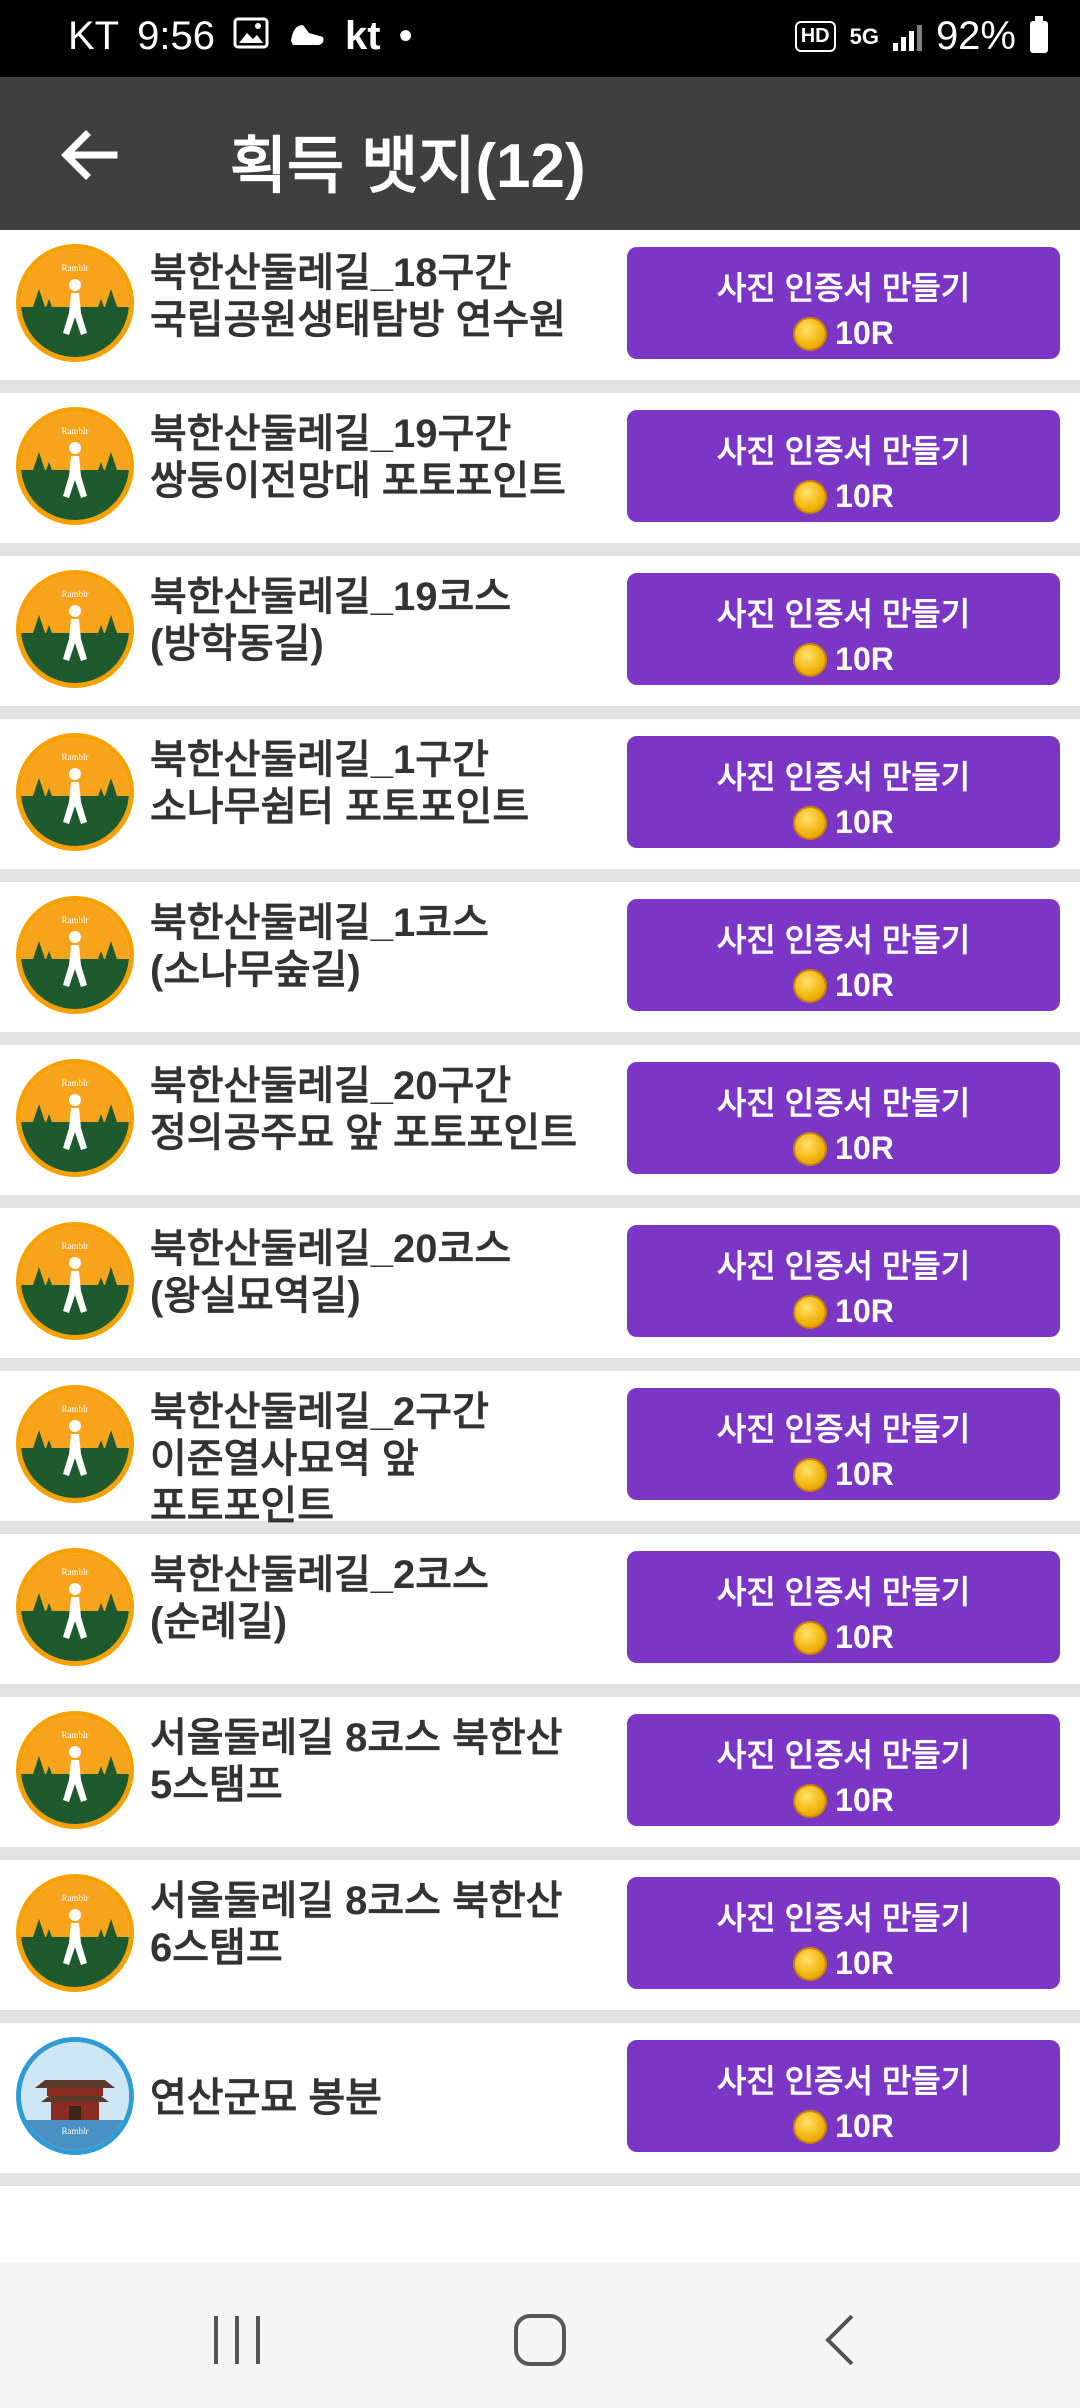  What do you see at coordinates (319, 946) in the screenshot?
I see `badge-title: 북한산둘레길_1코스(소나무숲길)` at bounding box center [319, 946].